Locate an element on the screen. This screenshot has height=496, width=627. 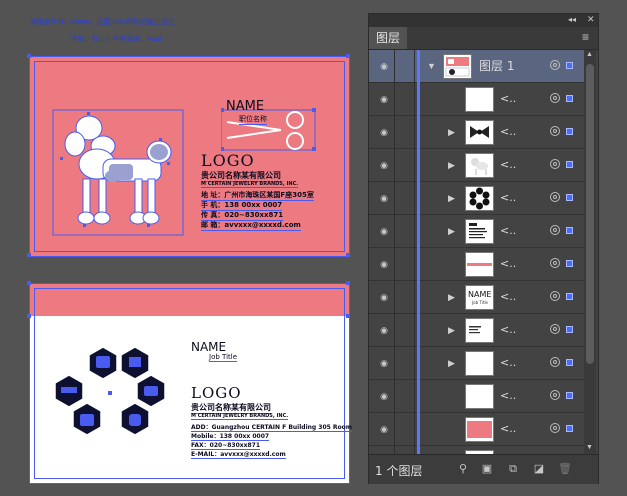
front-logo: LOGO is located at coordinates (228, 160).